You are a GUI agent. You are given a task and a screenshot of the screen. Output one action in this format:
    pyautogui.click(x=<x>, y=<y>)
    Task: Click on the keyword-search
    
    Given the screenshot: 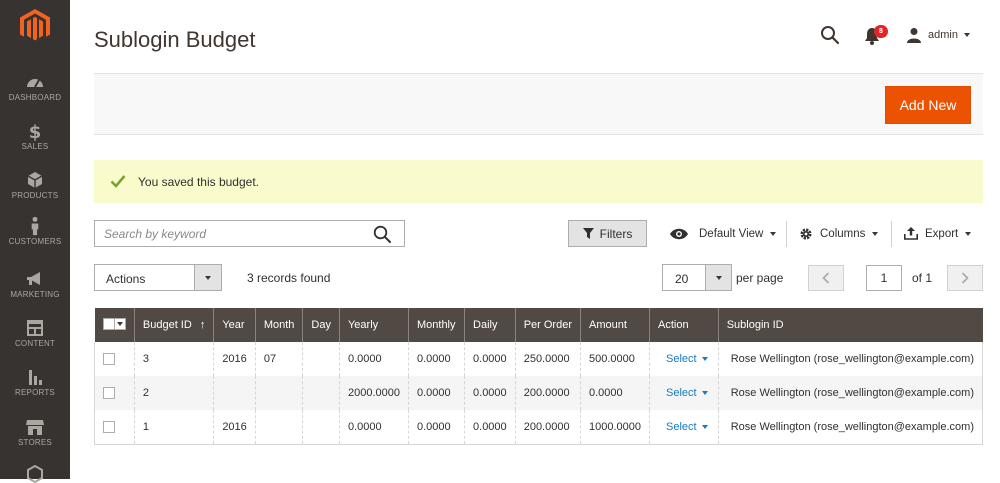 What is the action you would take?
    pyautogui.click(x=249, y=233)
    